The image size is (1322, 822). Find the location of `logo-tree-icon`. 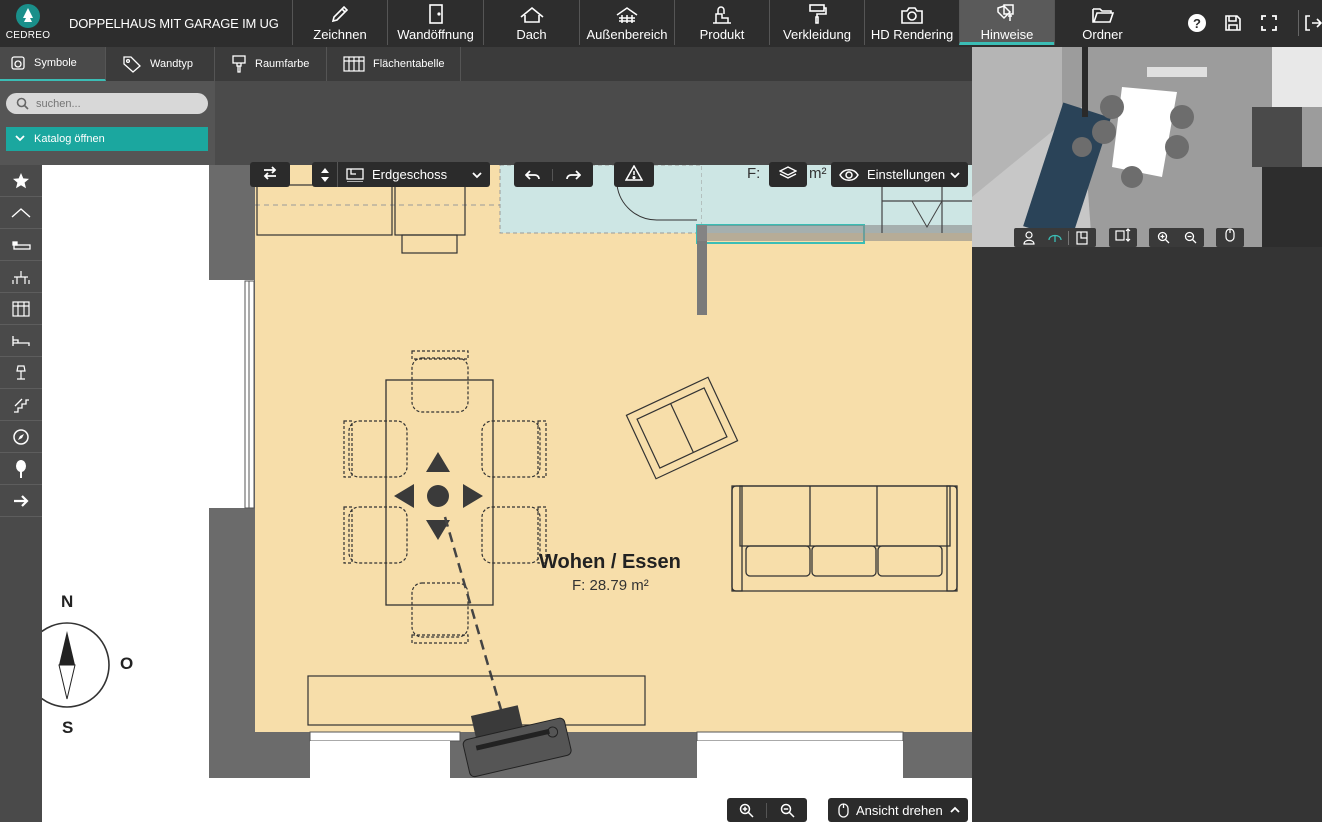

logo-tree-icon is located at coordinates (28, 16).